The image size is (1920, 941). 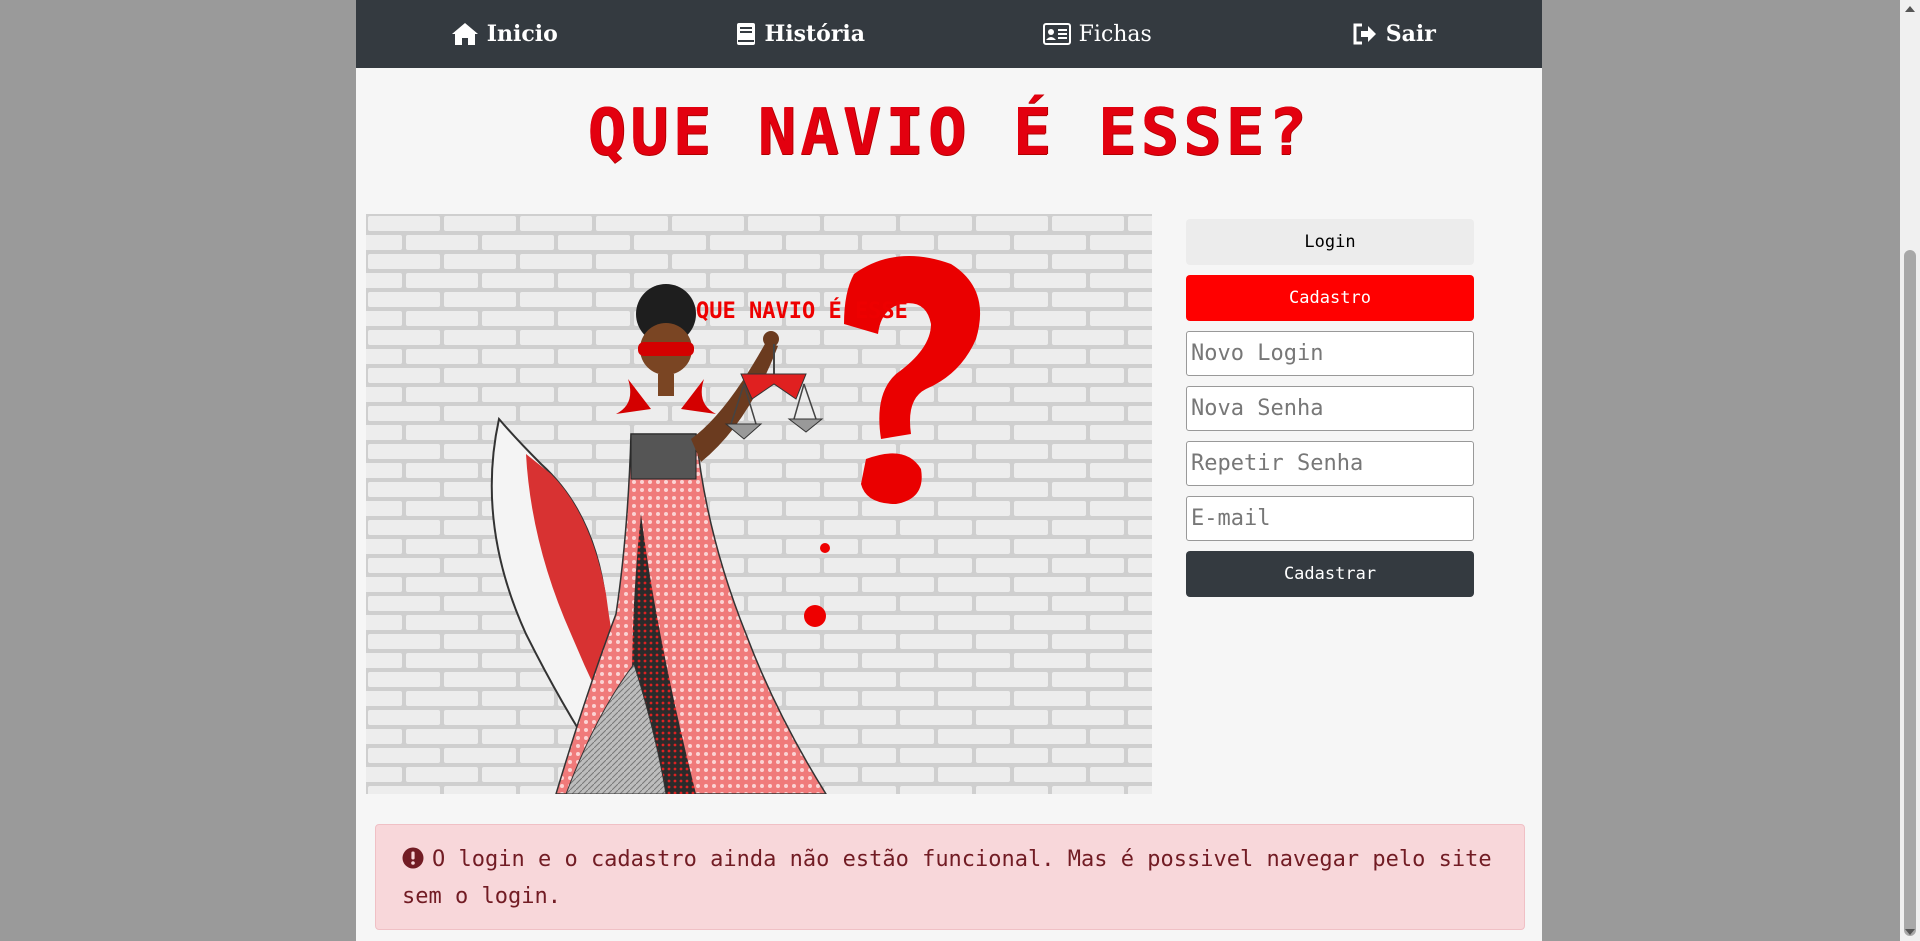 I want to click on nav-sair-label: Sair, so click(x=1410, y=34).